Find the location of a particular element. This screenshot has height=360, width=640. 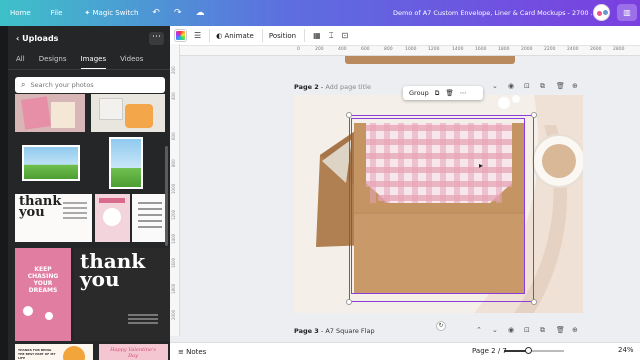

rotate-icon: ↻ is located at coordinates (441, 326).